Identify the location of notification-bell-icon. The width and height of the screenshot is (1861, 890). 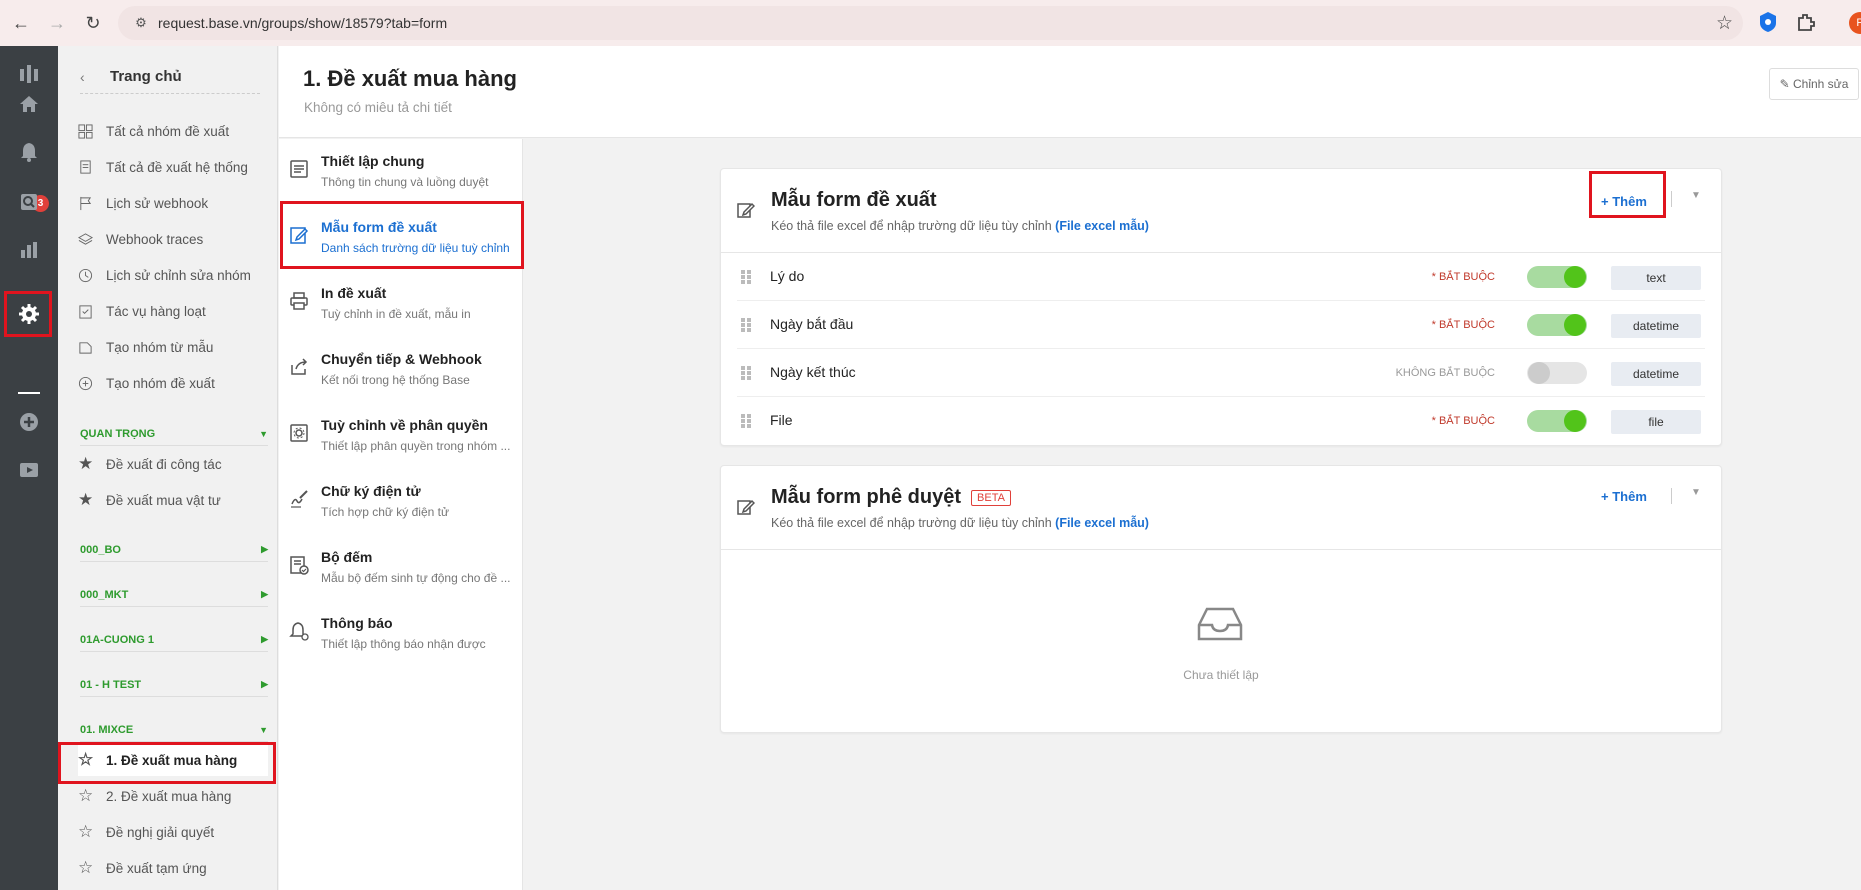
(29, 152).